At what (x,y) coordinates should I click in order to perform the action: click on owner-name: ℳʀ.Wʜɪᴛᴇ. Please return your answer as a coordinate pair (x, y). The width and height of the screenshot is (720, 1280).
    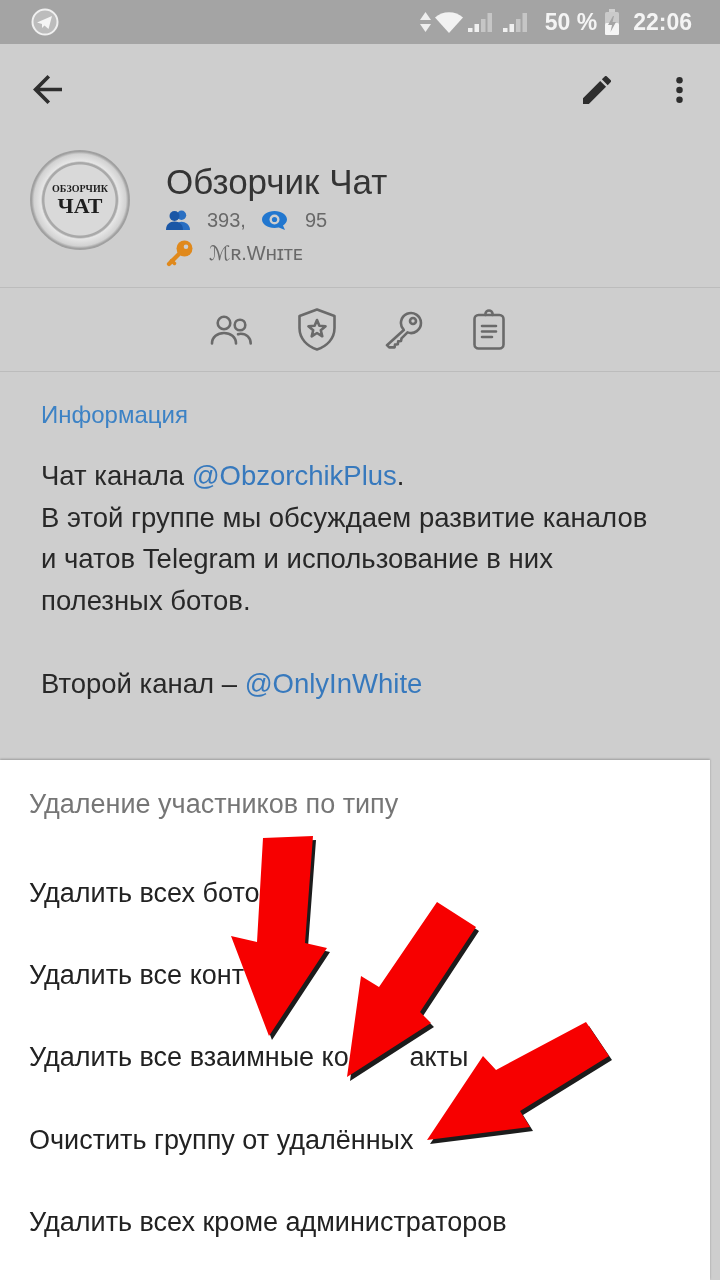
    Looking at the image, I should click on (256, 253).